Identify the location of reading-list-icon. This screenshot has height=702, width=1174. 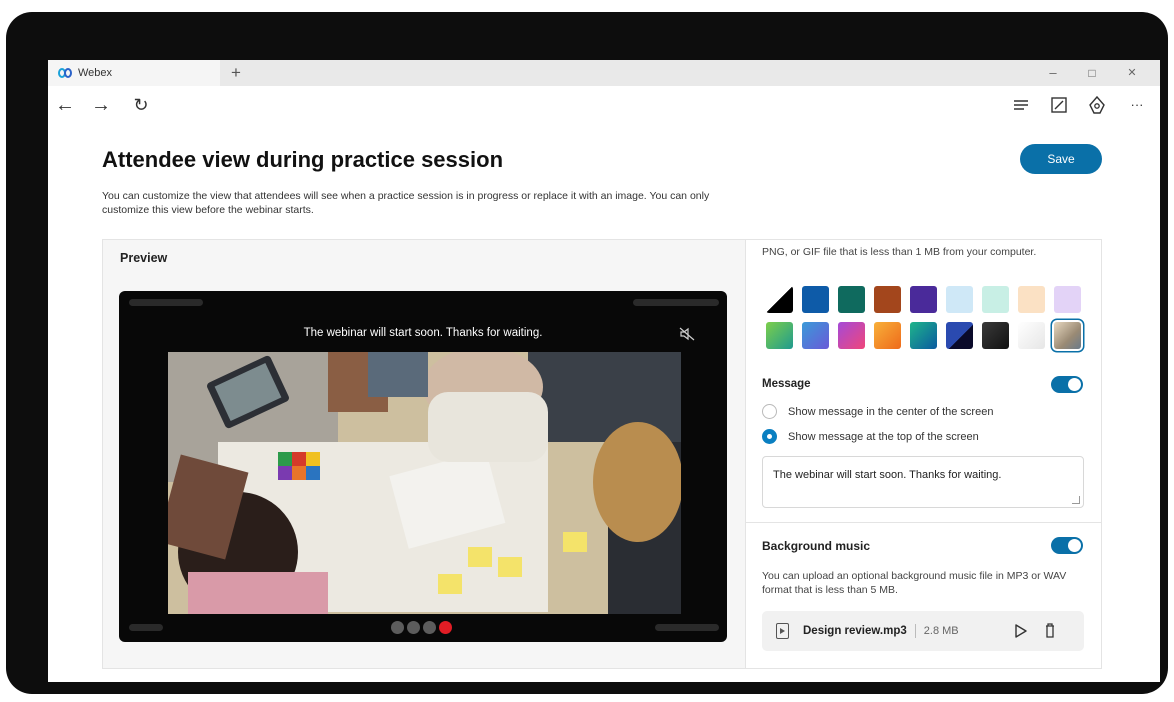
(1021, 105).